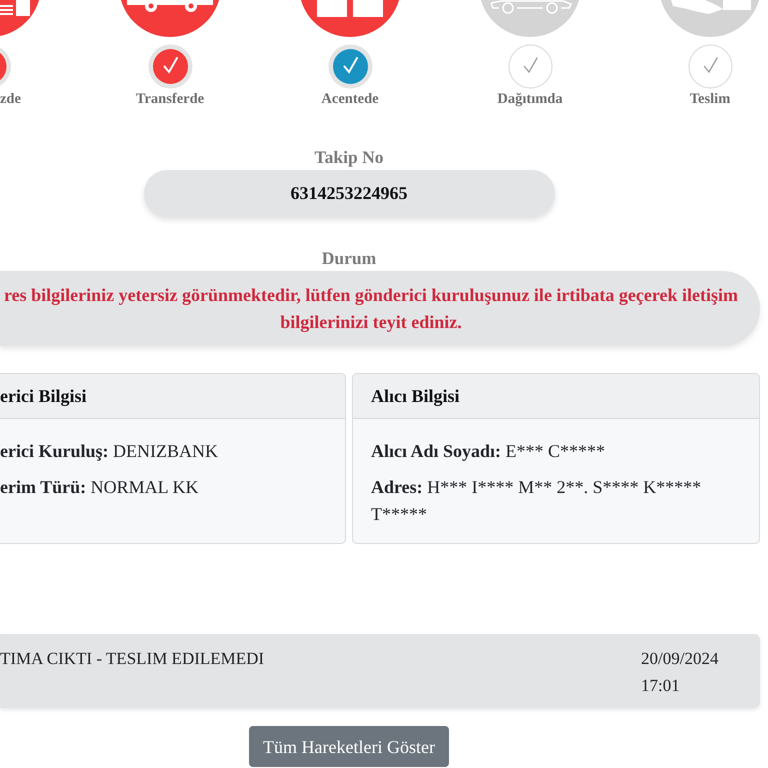 The image size is (768, 768). What do you see at coordinates (172, 396) in the screenshot?
I see `card-header: erici Bilgisi` at bounding box center [172, 396].